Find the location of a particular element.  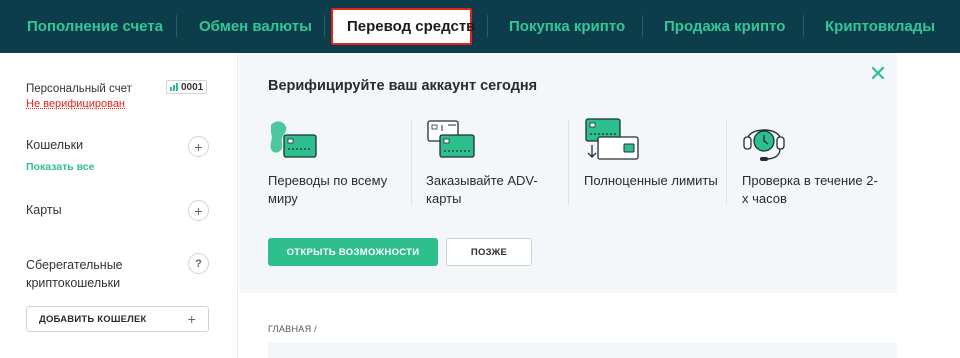

add-wallet-plus-button: + is located at coordinates (198, 146).